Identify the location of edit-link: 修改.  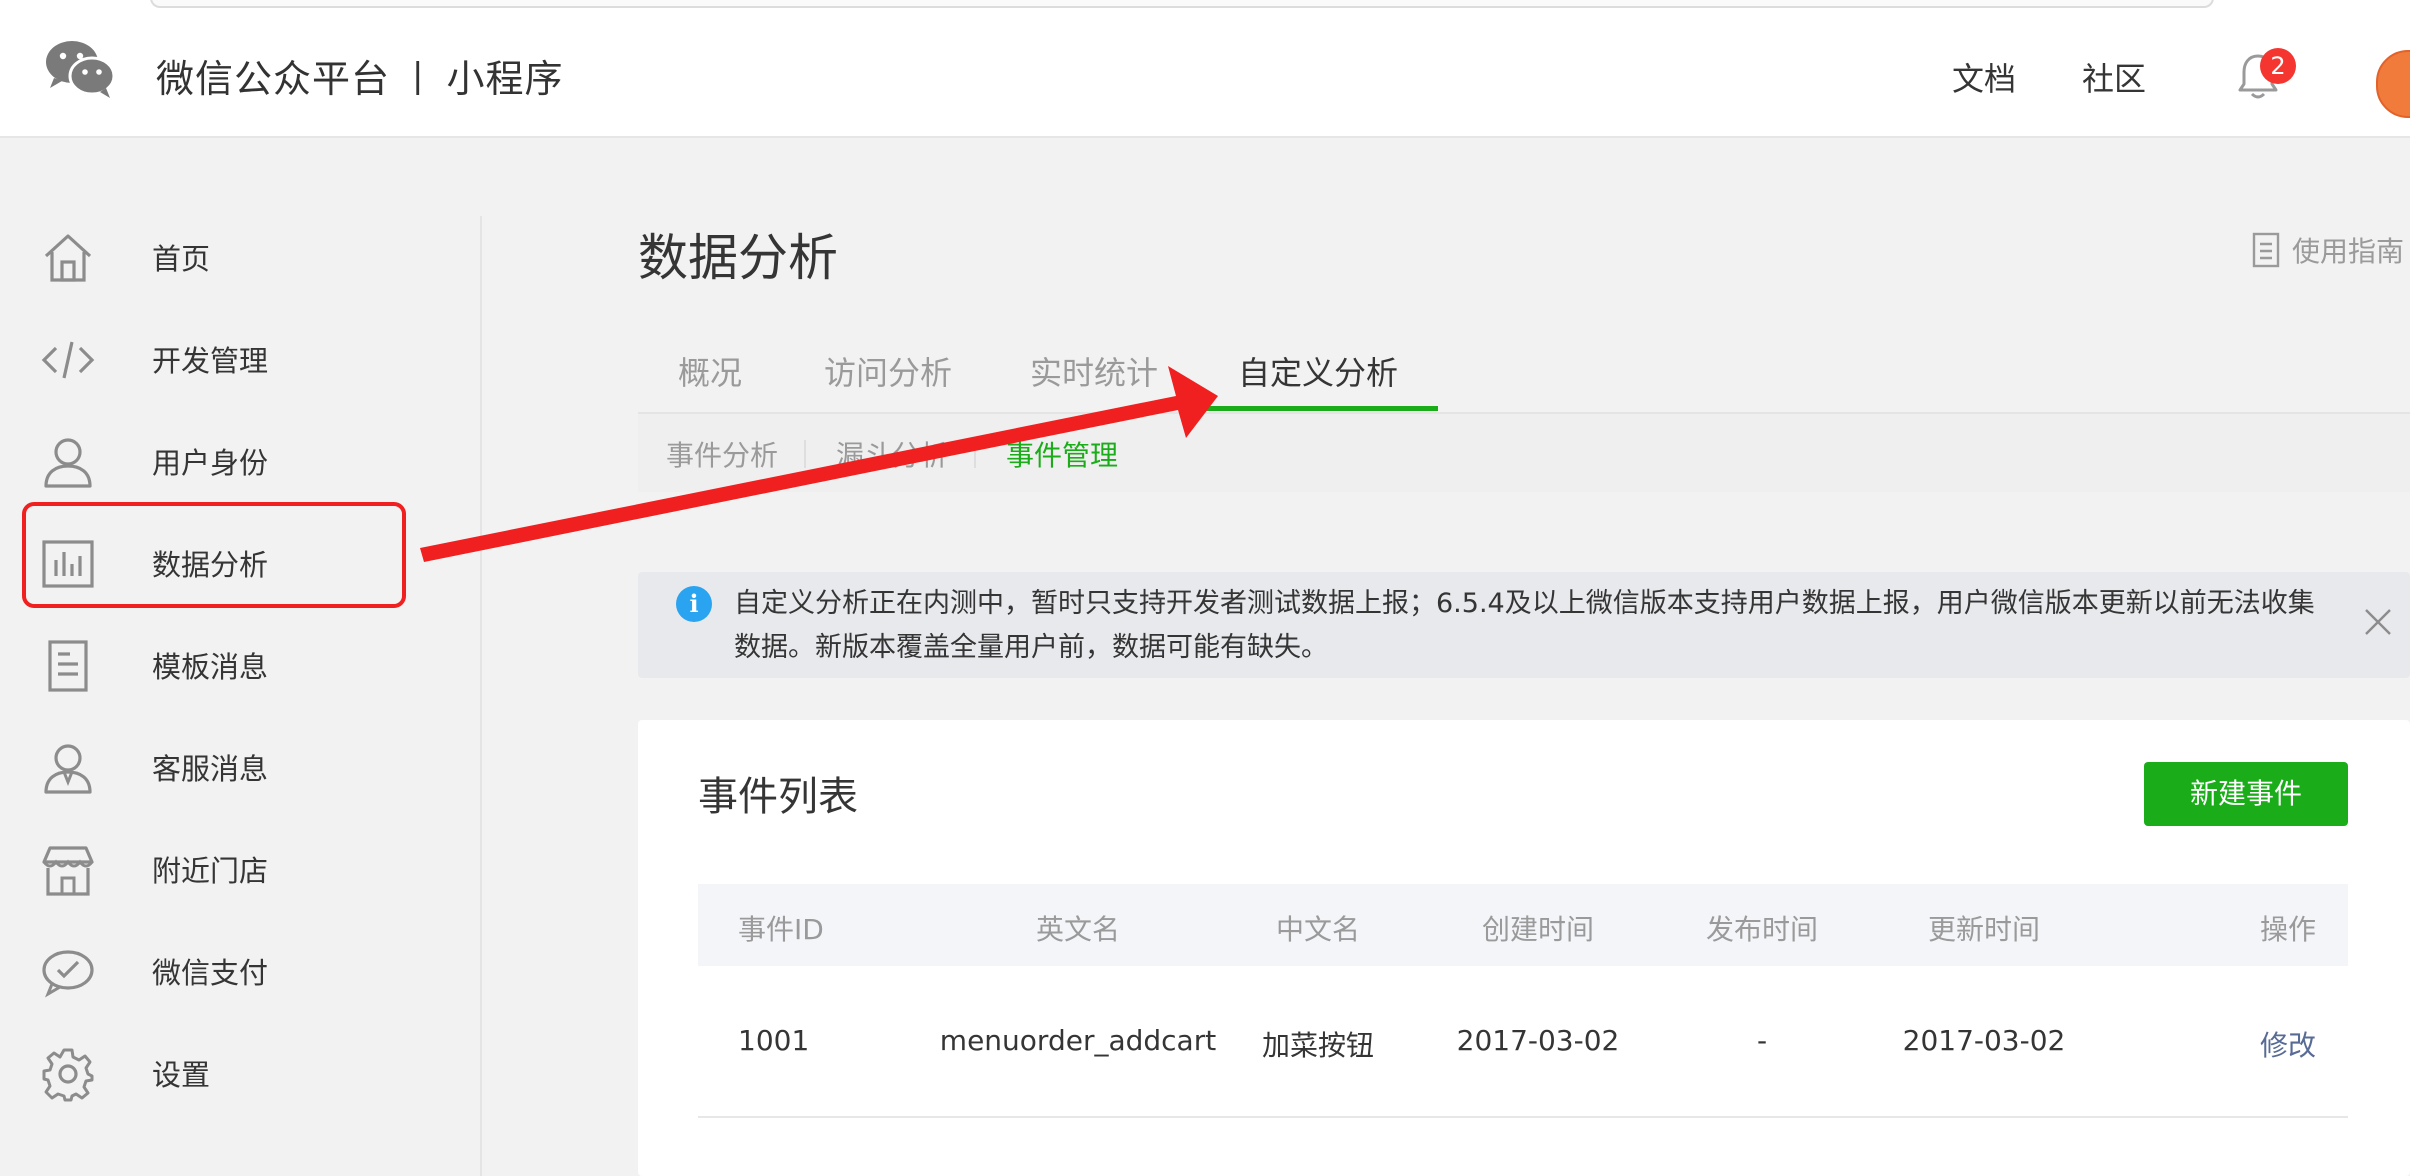
(2288, 1044).